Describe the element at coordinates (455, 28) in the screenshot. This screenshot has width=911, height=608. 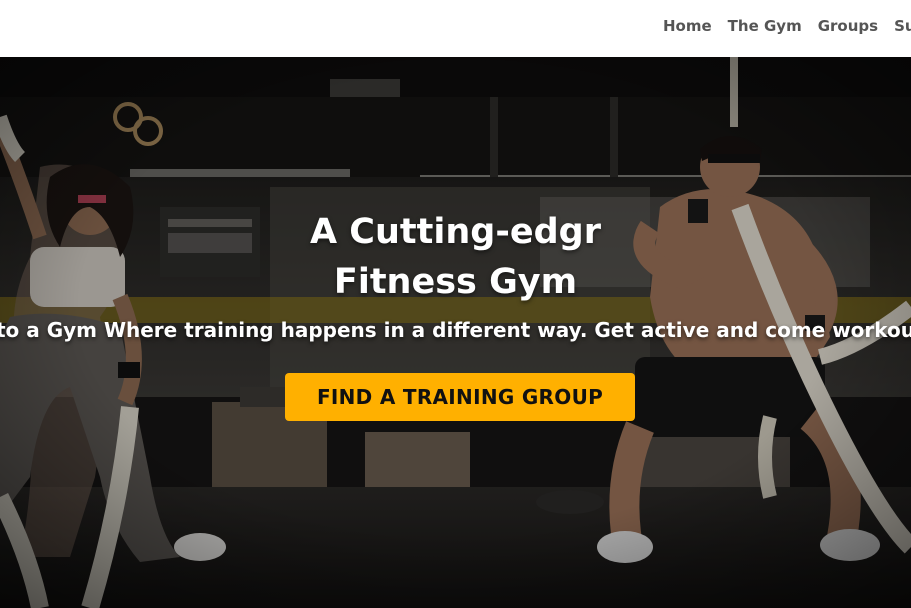
I see `navbar: Home The Gym Groups Supp` at that location.